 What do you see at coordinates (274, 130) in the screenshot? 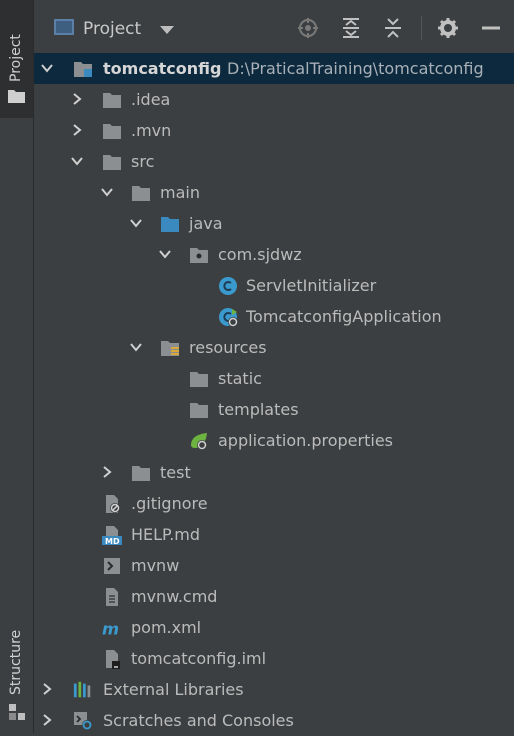
I see `tree-item-mvn: .mvn` at bounding box center [274, 130].